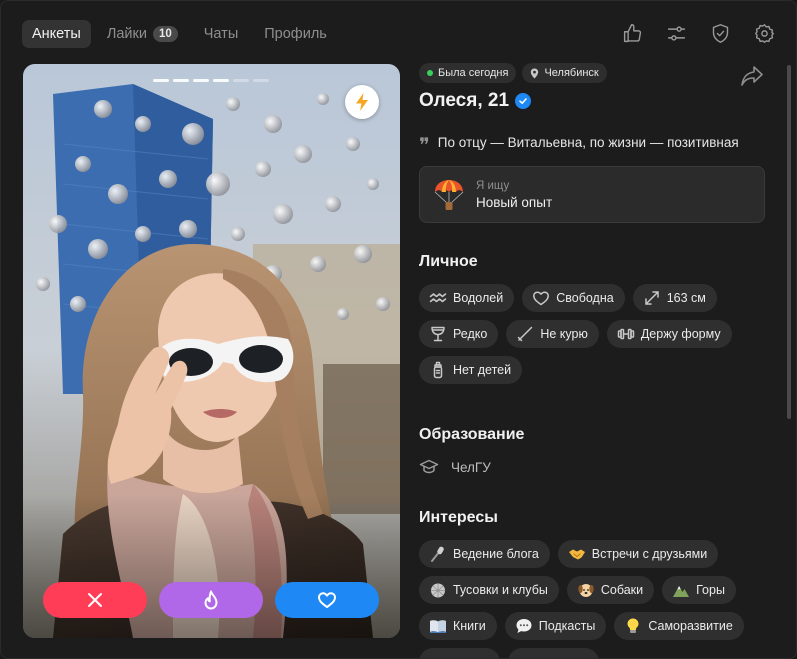 Image resolution: width=797 pixels, height=659 pixels. I want to click on settings-gear-icon, so click(764, 33).